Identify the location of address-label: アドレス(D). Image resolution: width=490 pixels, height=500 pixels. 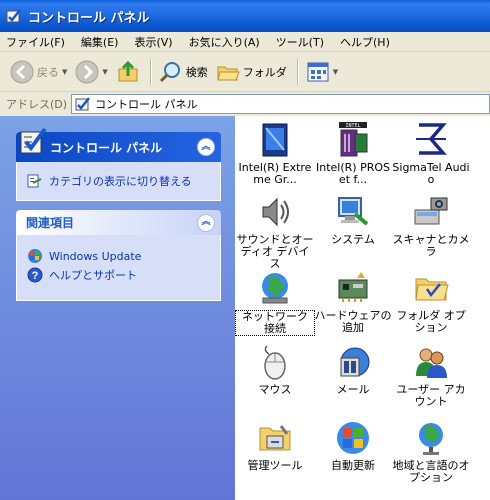
(37, 104).